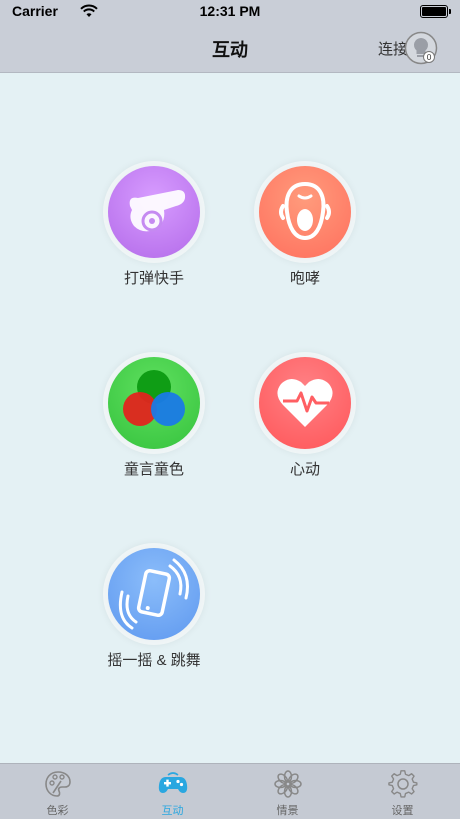 The height and width of the screenshot is (819, 460). I want to click on tile-colors-label: 童言童色, so click(153, 469).